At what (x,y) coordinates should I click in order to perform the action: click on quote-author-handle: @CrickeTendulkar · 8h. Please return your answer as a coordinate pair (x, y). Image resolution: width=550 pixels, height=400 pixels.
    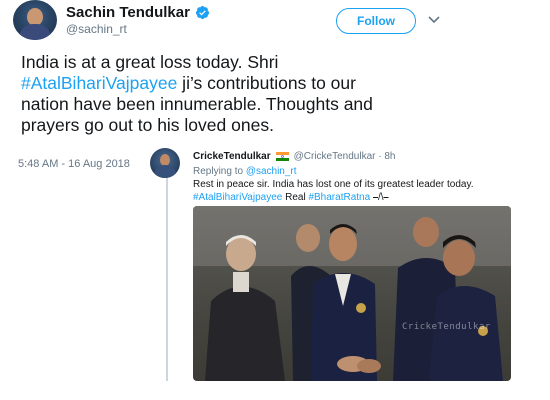
    Looking at the image, I should click on (345, 156).